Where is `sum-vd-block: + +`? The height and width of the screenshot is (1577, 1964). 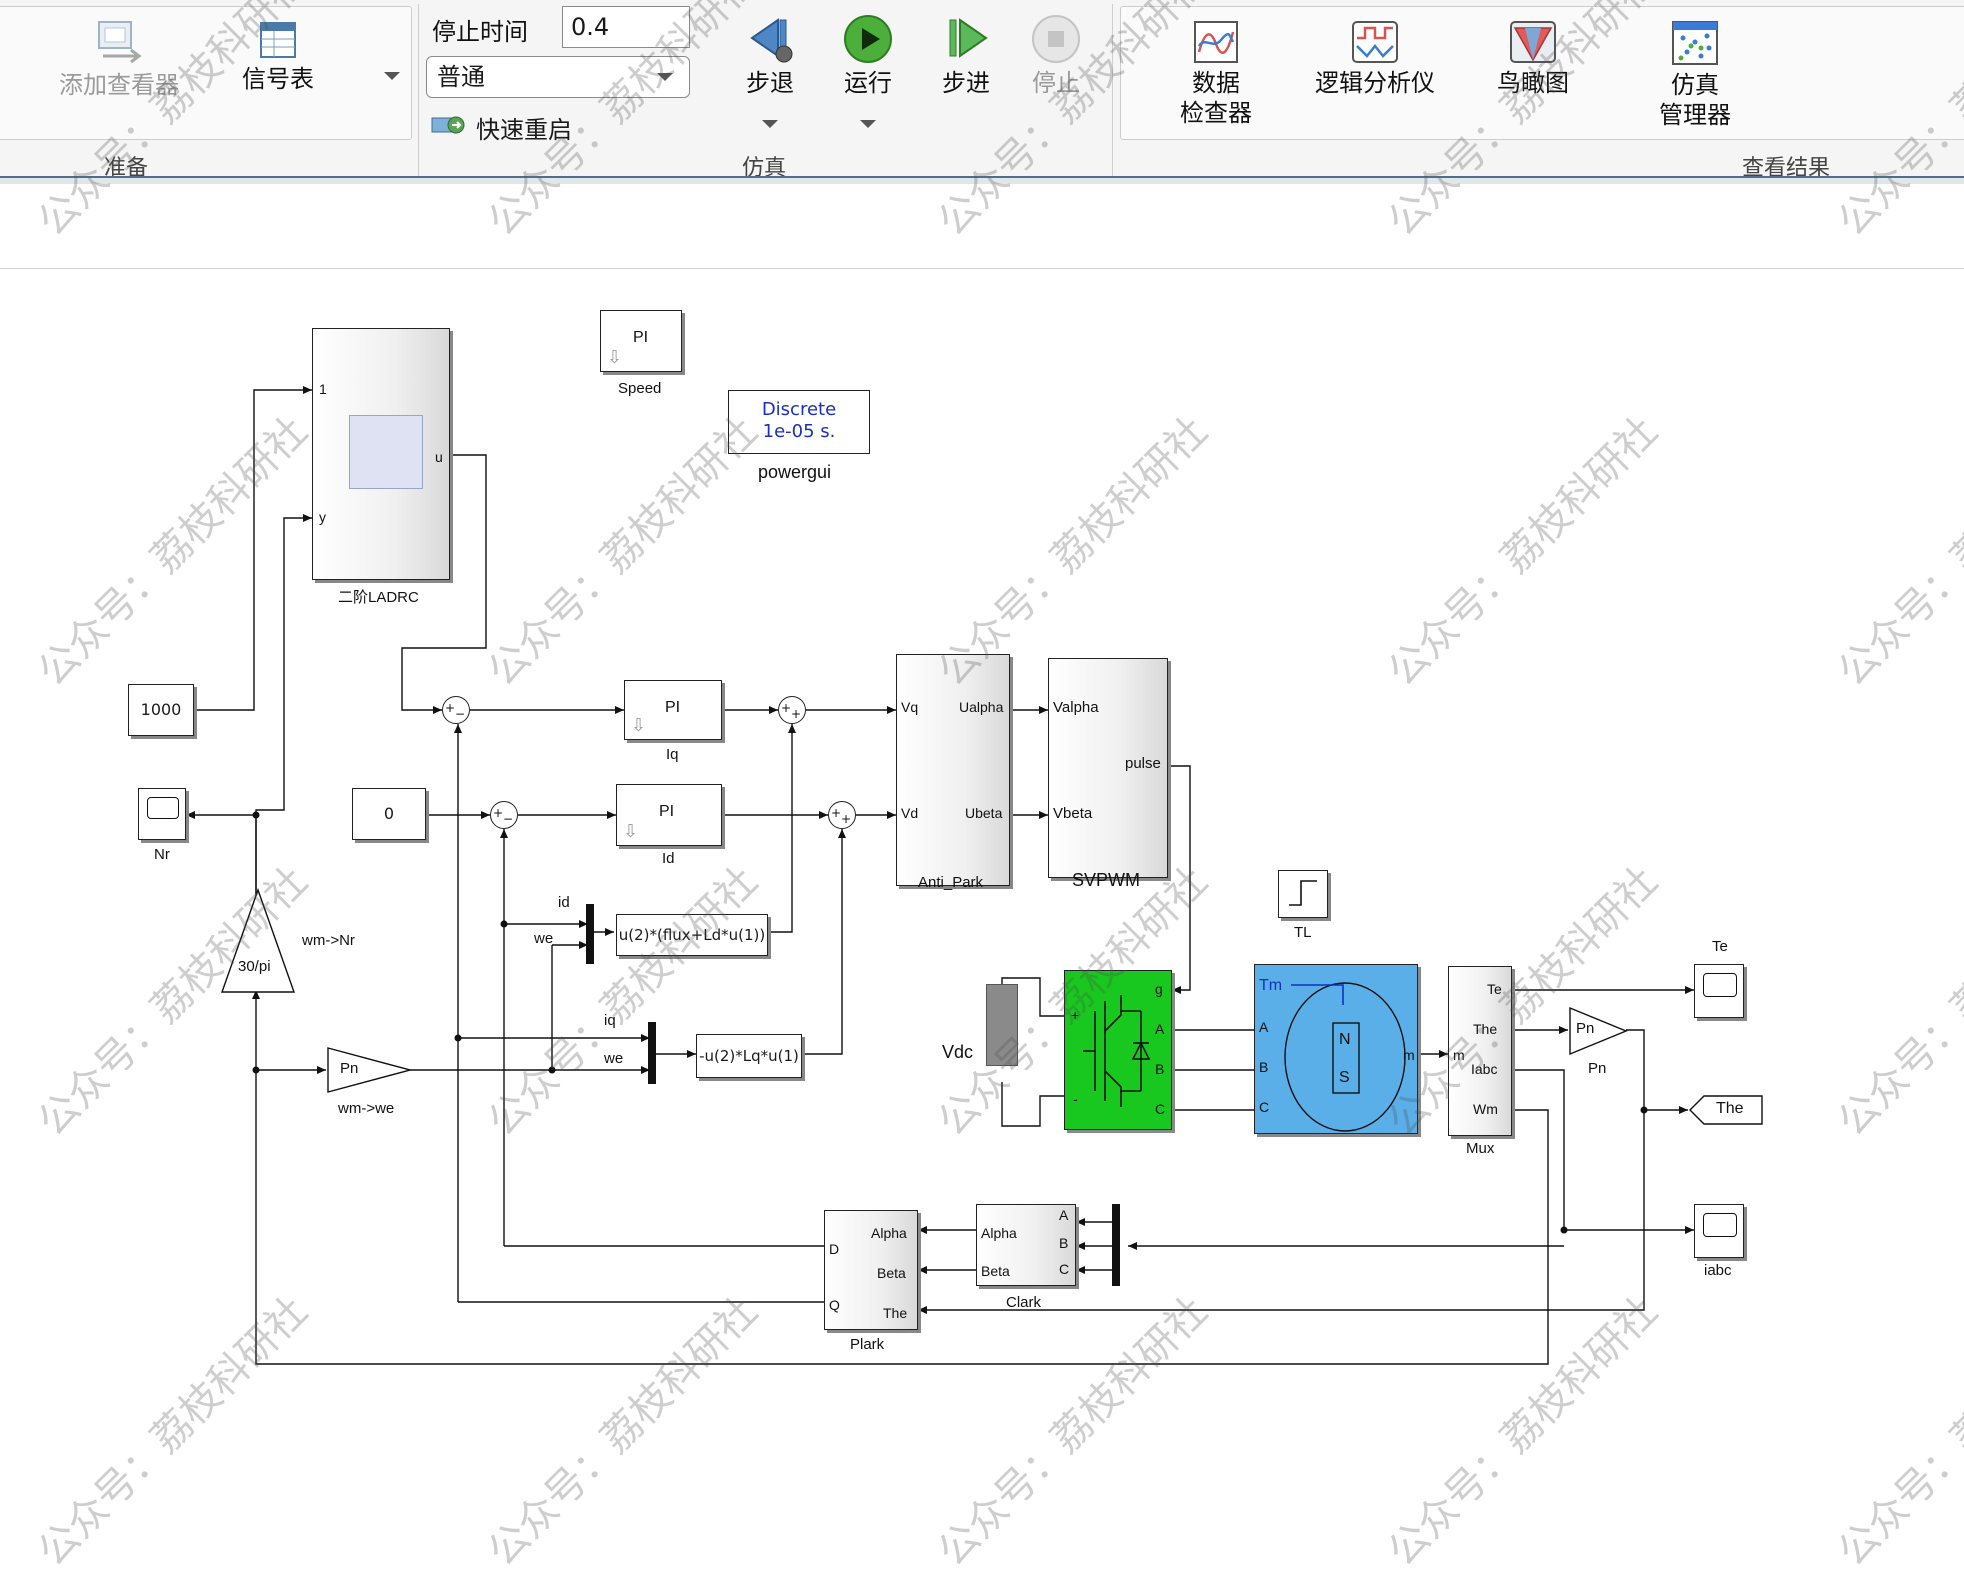 sum-vd-block: + + is located at coordinates (842, 815).